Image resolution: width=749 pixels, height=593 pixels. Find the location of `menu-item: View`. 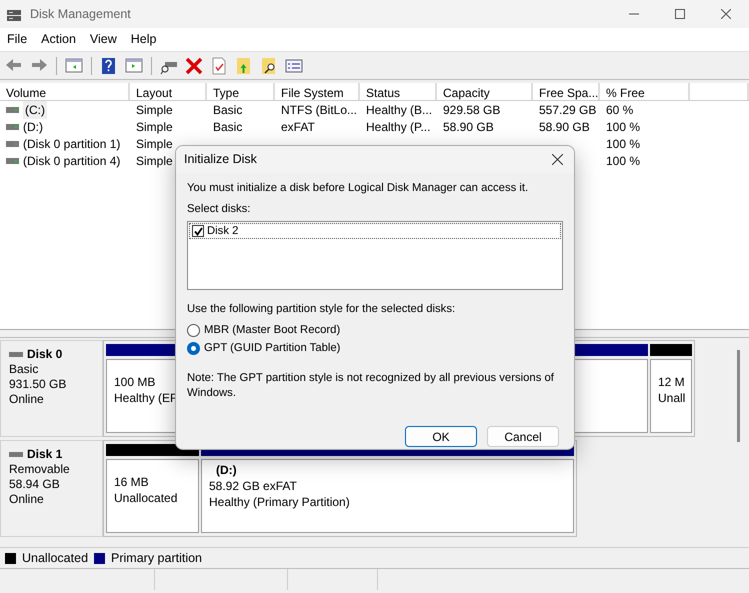

menu-item: View is located at coordinates (103, 39).